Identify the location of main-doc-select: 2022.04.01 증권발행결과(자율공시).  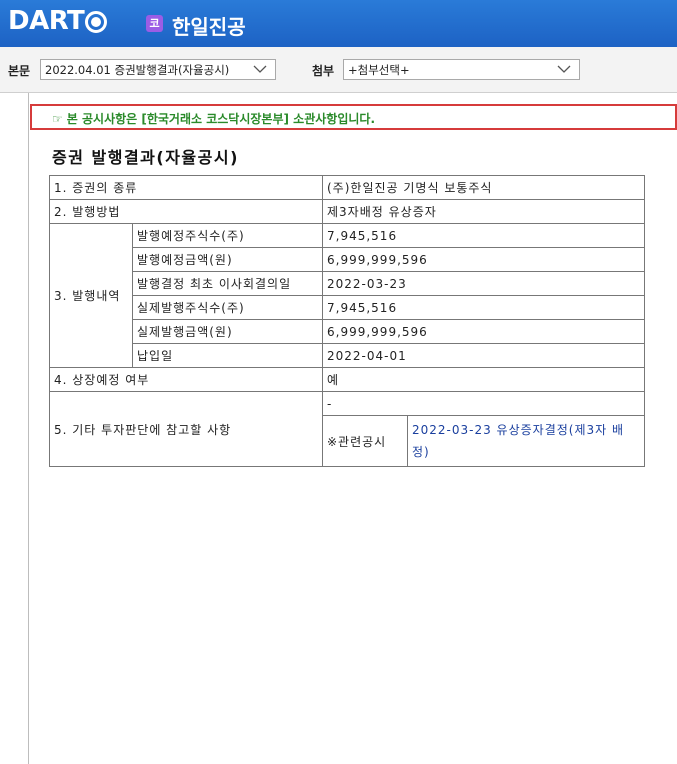
(158, 69).